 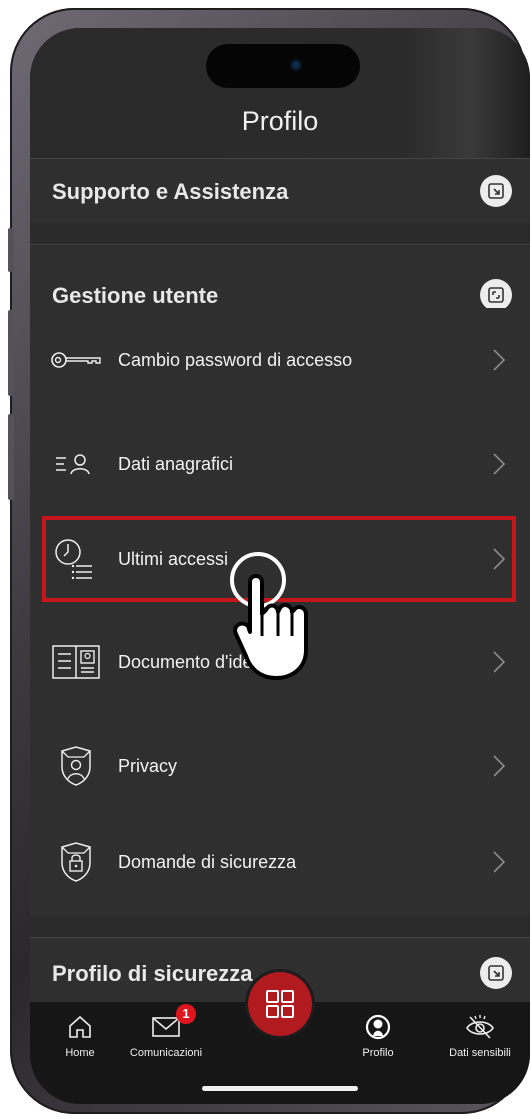 What do you see at coordinates (166, 1053) in the screenshot?
I see `nav-label-communications: Comunicazioni` at bounding box center [166, 1053].